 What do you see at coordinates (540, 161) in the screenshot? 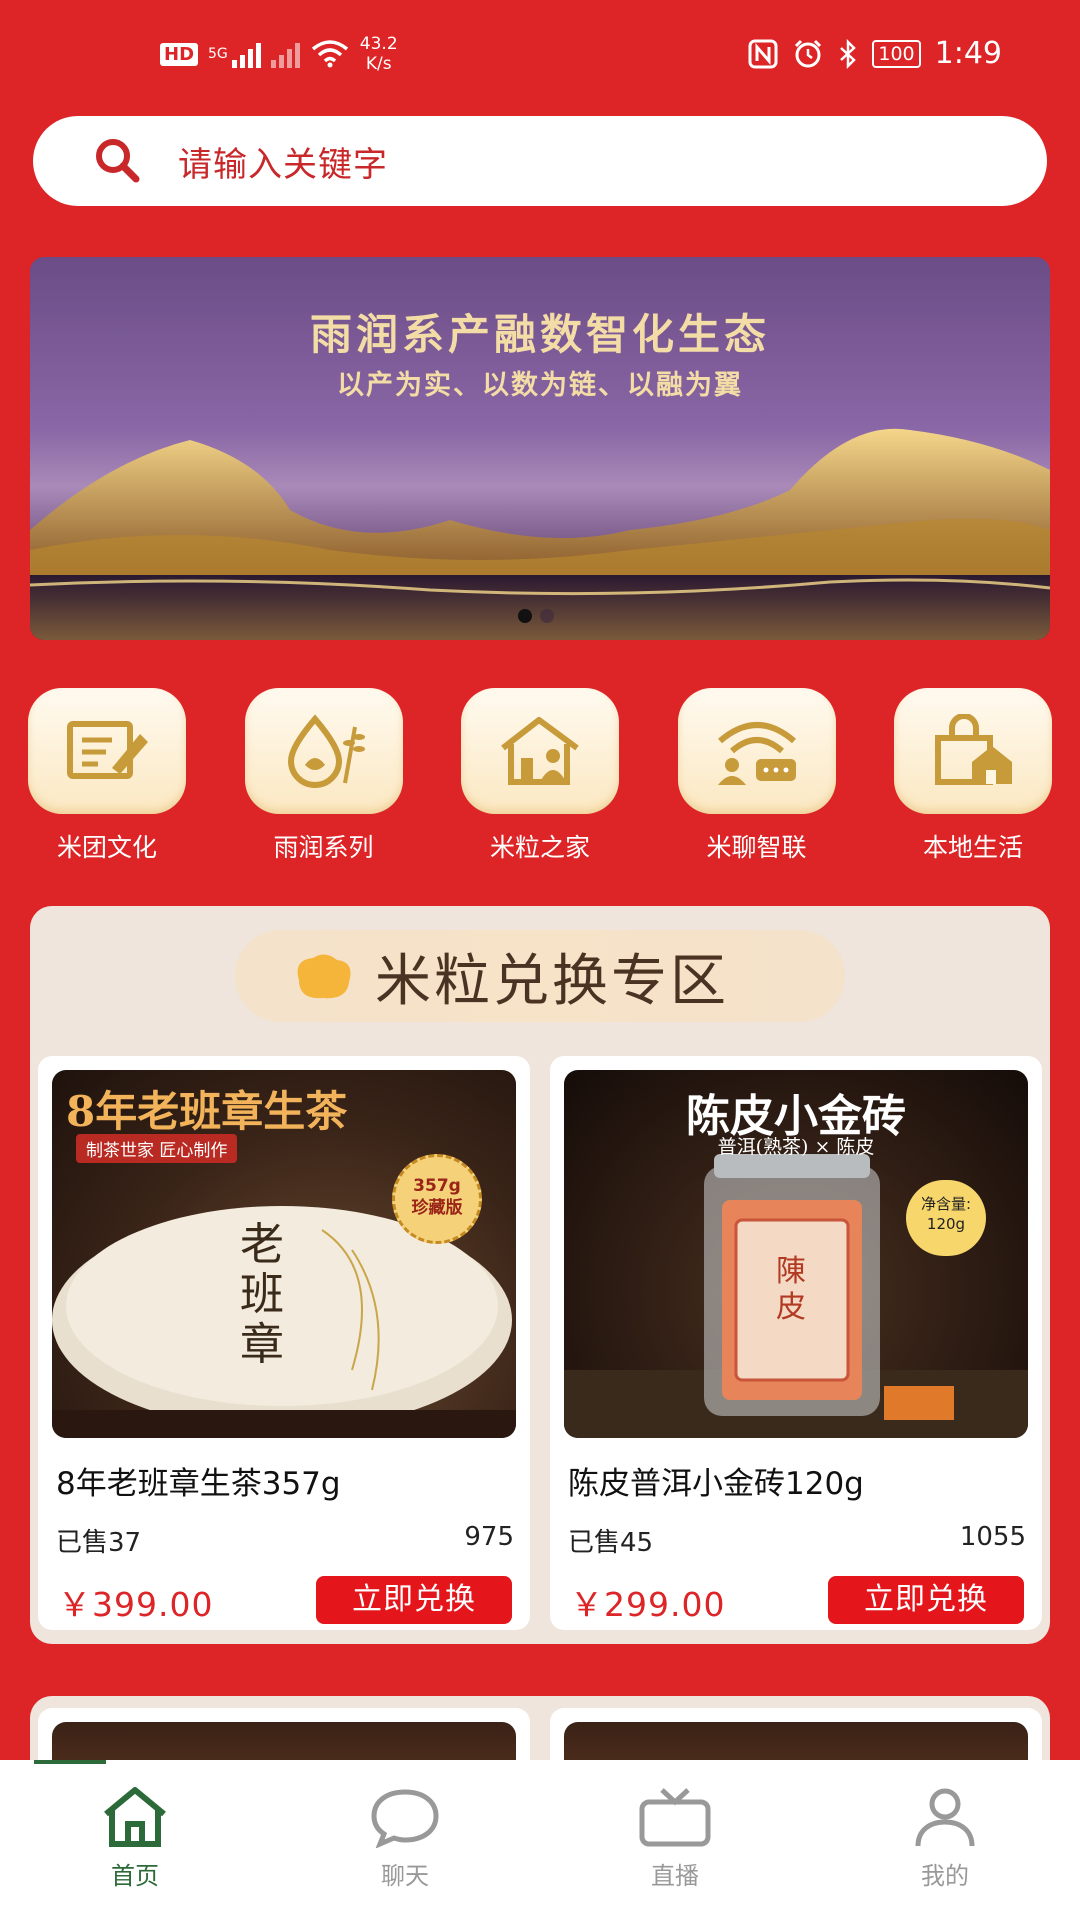
I see `search-bar: 请输入关键字` at bounding box center [540, 161].